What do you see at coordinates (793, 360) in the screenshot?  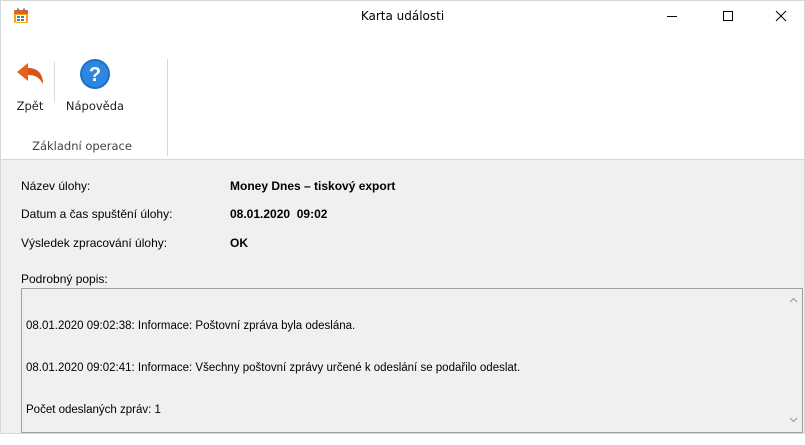 I see `vertical-scrollbar` at bounding box center [793, 360].